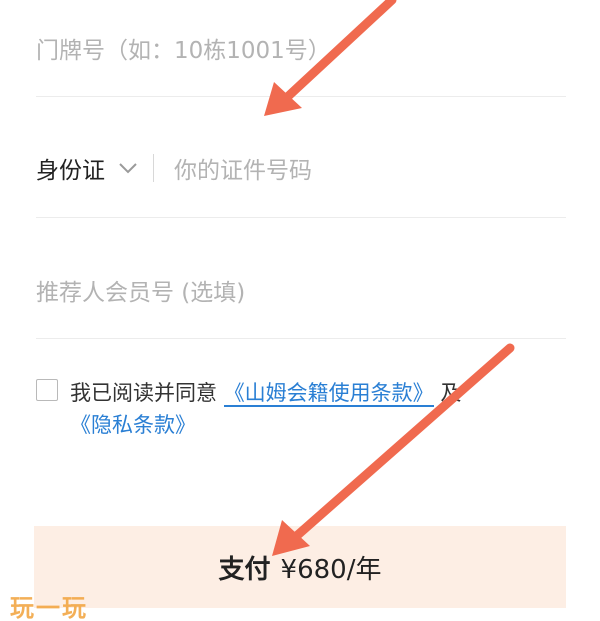  Describe the element at coordinates (128, 168) in the screenshot. I see `chevron-down-icon` at that location.